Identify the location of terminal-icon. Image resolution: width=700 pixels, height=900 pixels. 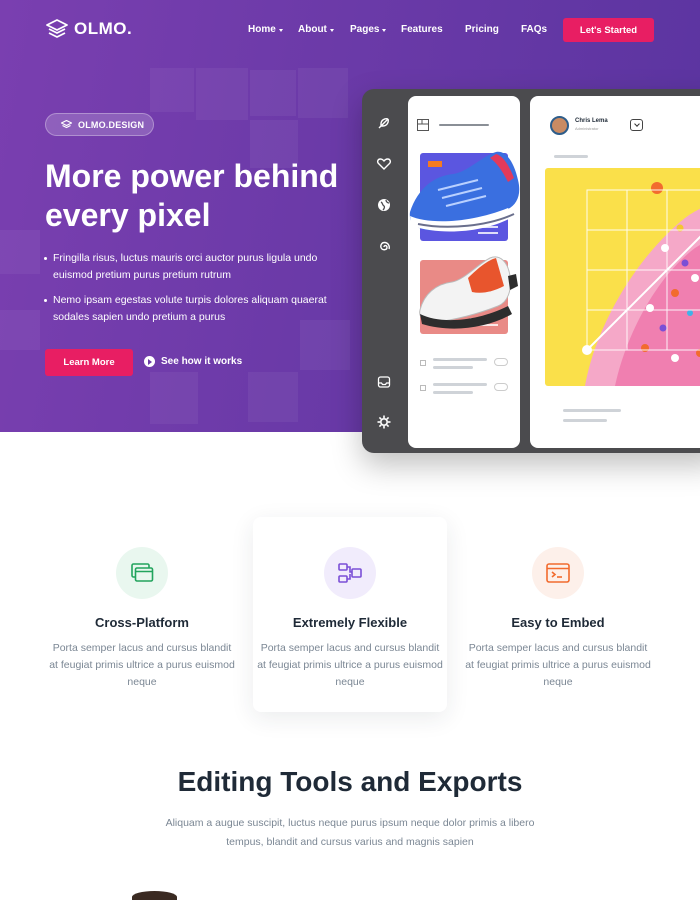
(558, 573).